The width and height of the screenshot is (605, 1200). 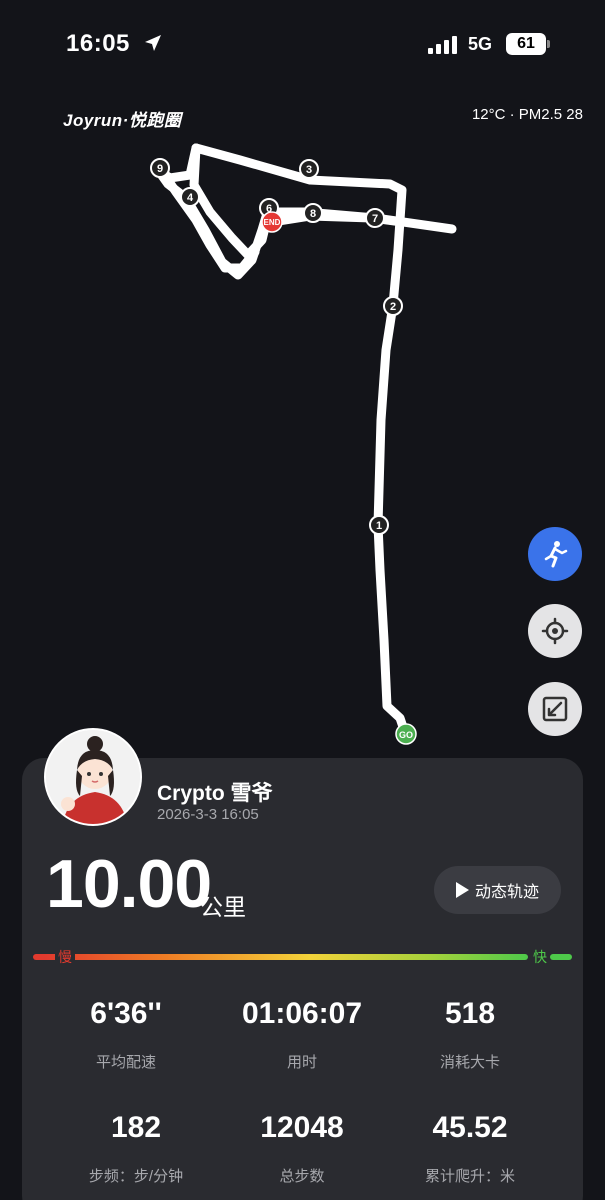 I want to click on user-name: Crypto 雪爷, so click(x=215, y=792).